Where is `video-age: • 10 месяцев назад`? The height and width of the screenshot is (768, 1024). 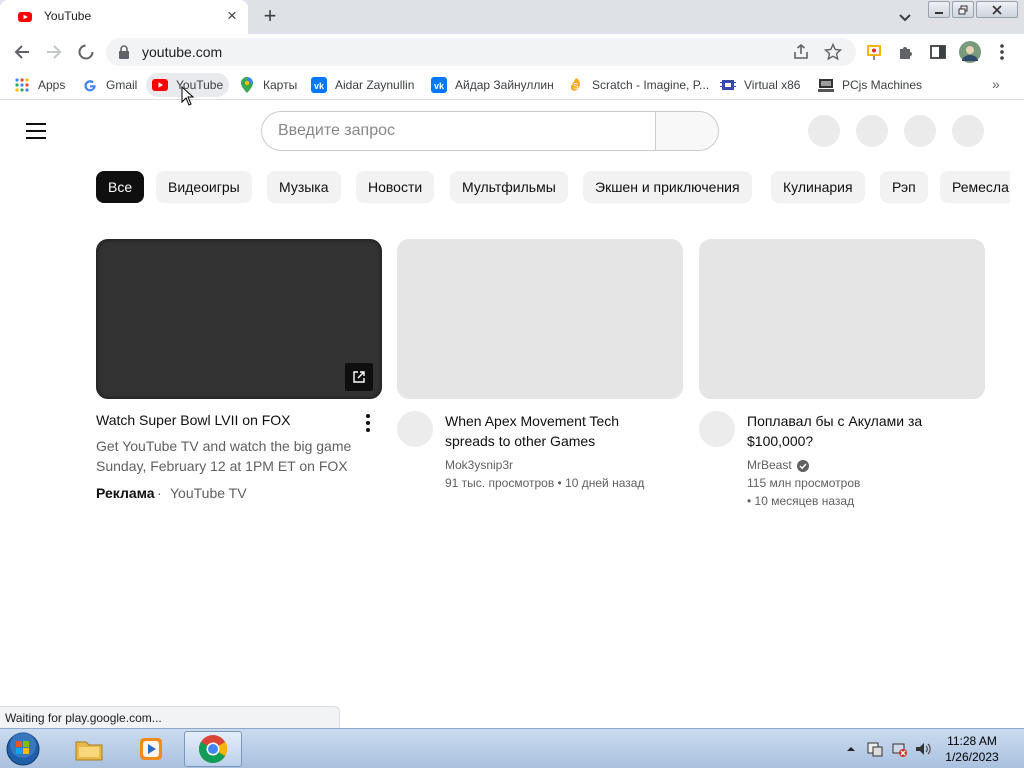
video-age: • 10 месяцев назад is located at coordinates (801, 501).